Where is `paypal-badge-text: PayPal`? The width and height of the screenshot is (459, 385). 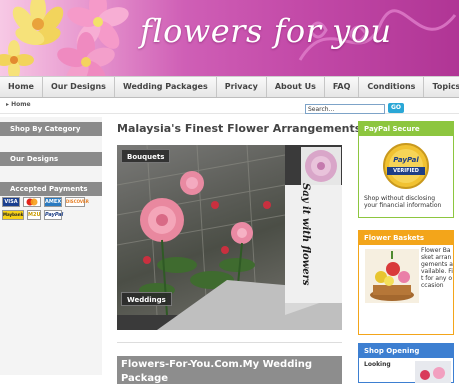
paypal-badge-text: PayPal is located at coordinates (406, 160).